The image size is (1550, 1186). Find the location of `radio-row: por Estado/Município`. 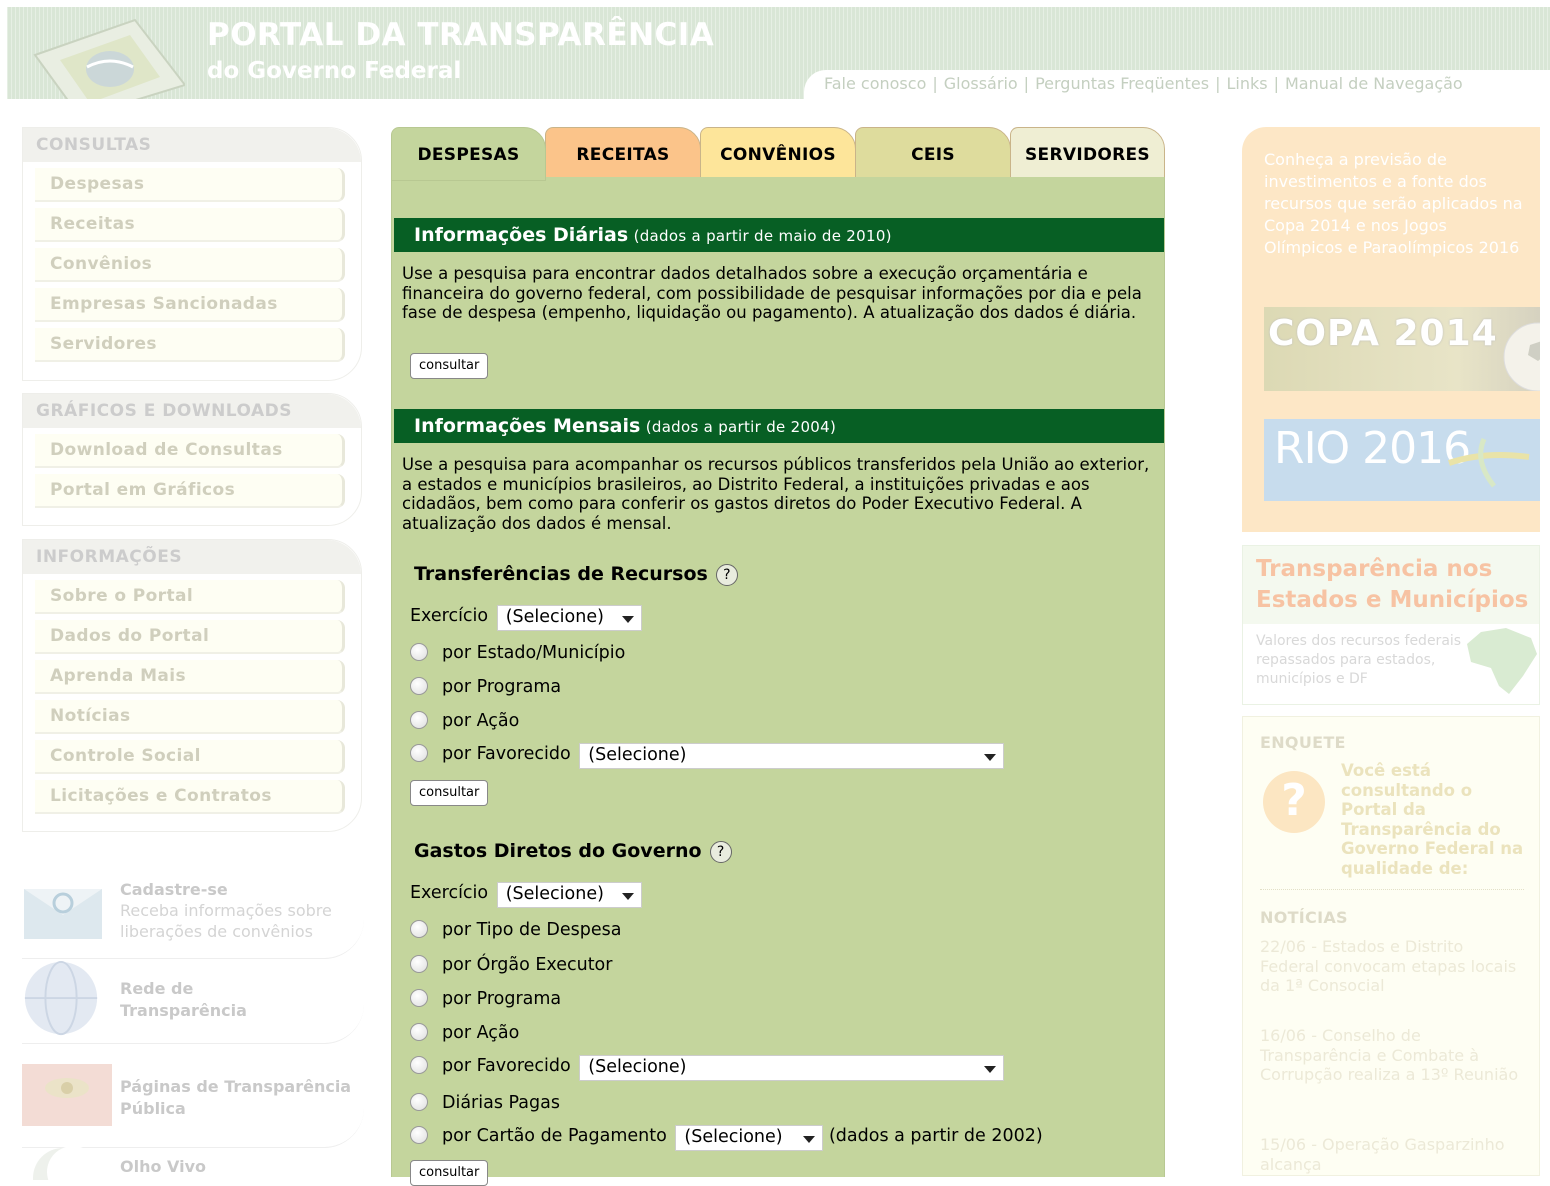

radio-row: por Estado/Município is located at coordinates (517, 653).